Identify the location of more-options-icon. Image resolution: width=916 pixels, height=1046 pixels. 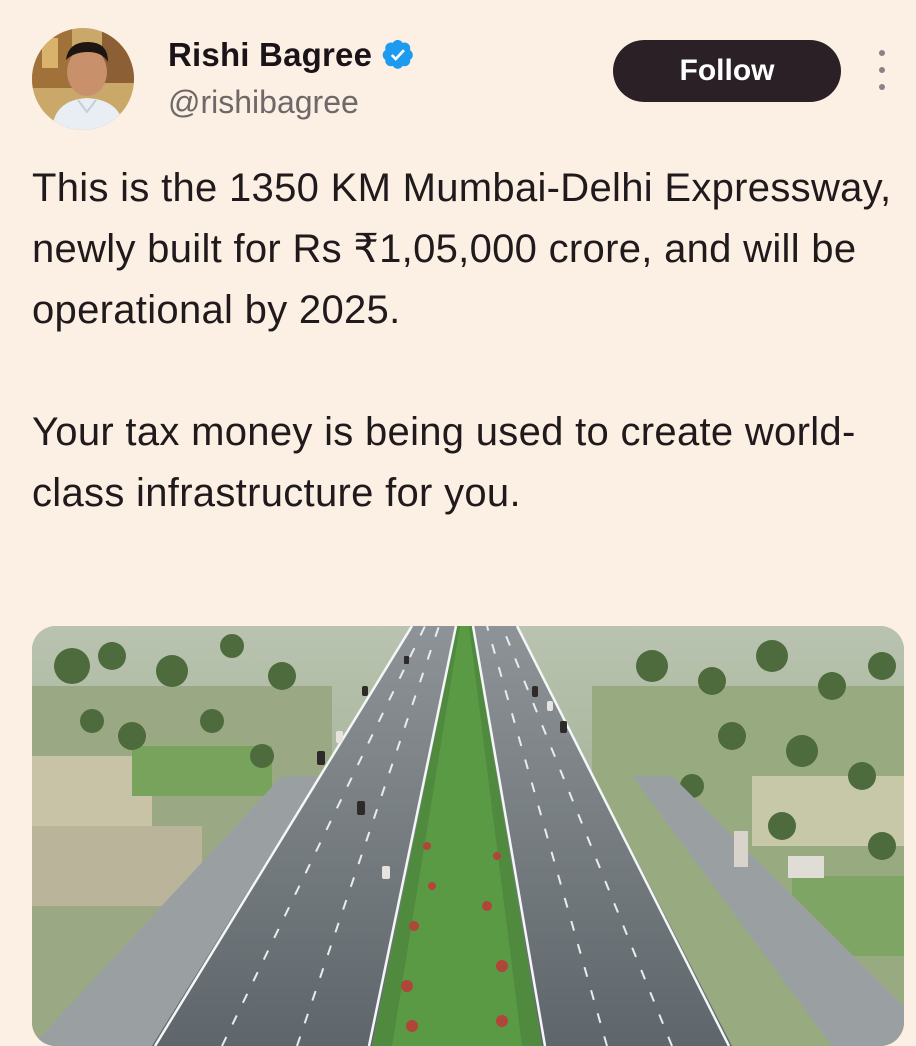
(882, 70).